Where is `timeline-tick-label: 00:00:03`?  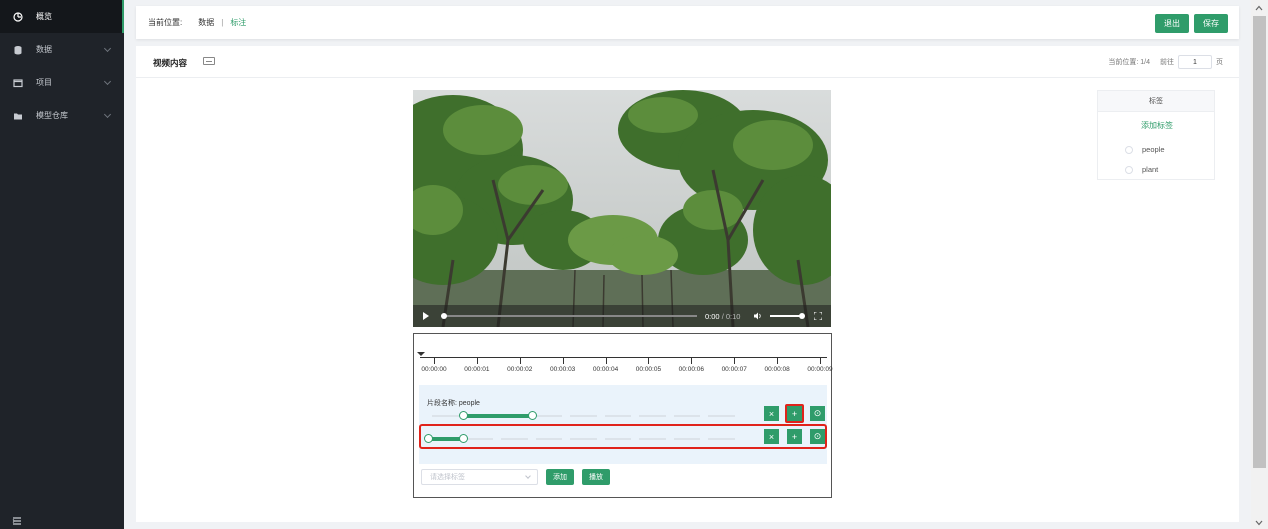 timeline-tick-label: 00:00:03 is located at coordinates (563, 369).